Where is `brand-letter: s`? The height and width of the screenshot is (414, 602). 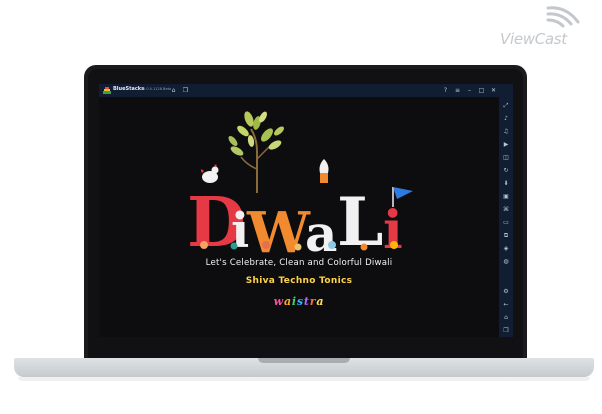 brand-letter: s is located at coordinates (300, 301).